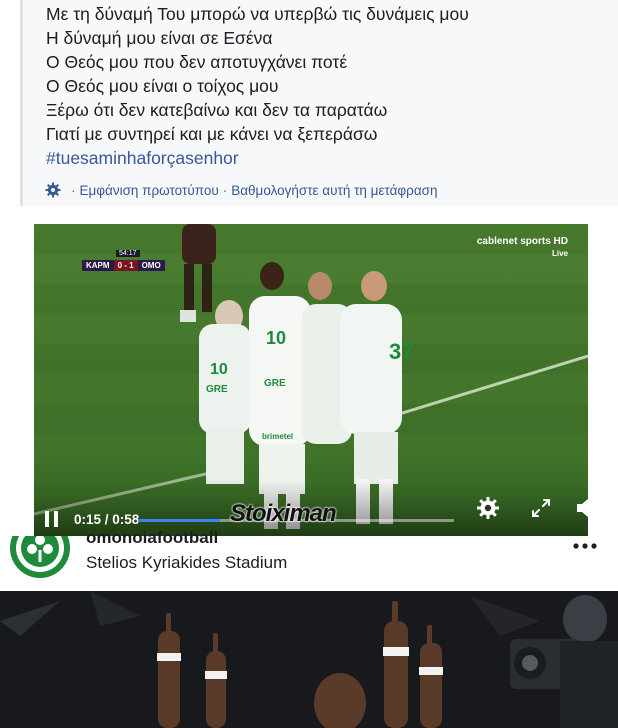 The width and height of the screenshot is (618, 728). I want to click on rate-translation-link: Βαθμολογήστε αυτή τη μετάφραση, so click(334, 190).